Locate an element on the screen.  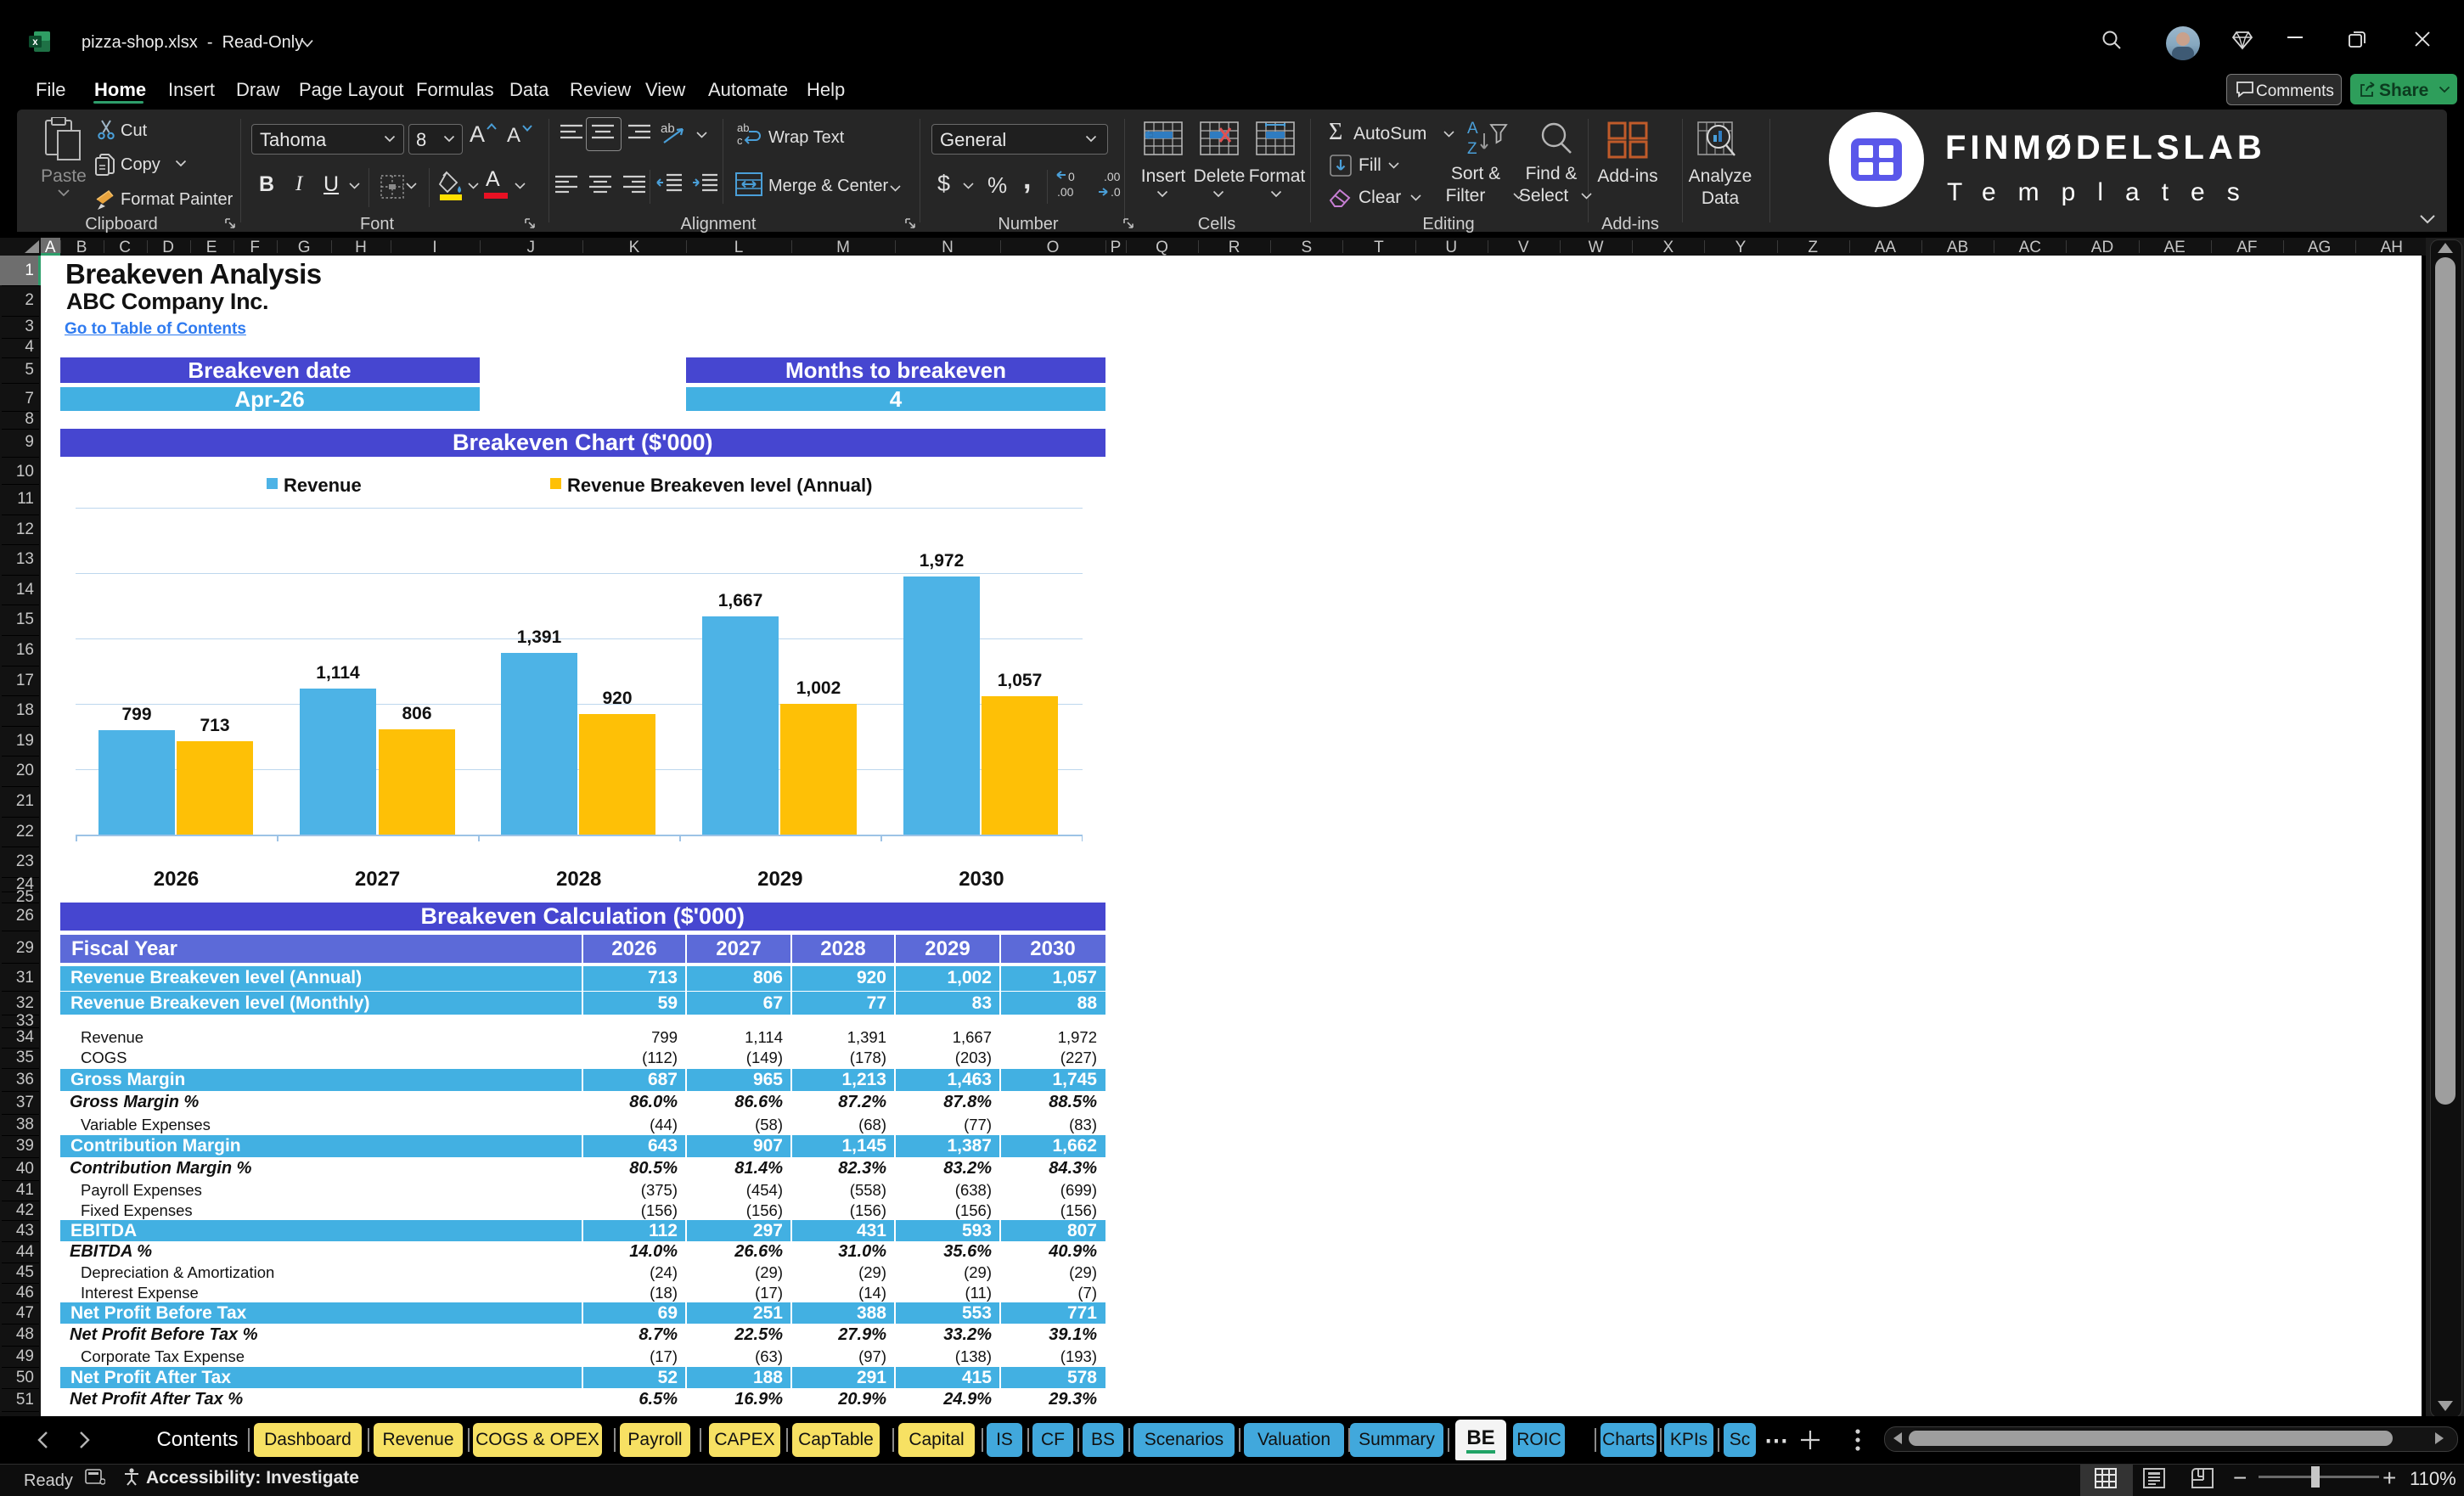
svg-text: A is located at coordinates (1472, 129).